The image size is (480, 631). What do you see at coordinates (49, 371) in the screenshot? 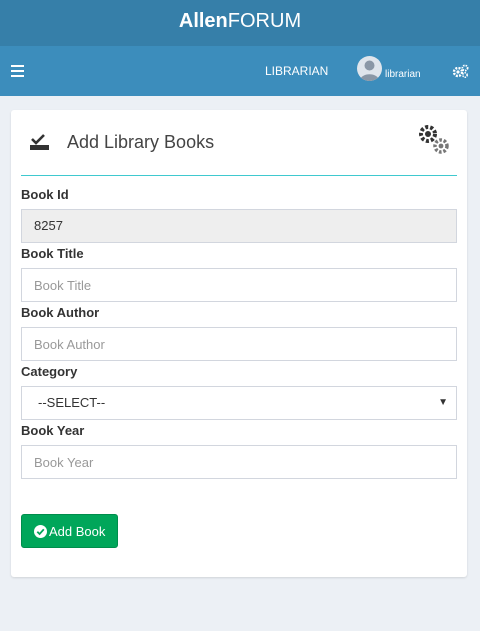
I see `category-label: Category` at bounding box center [49, 371].